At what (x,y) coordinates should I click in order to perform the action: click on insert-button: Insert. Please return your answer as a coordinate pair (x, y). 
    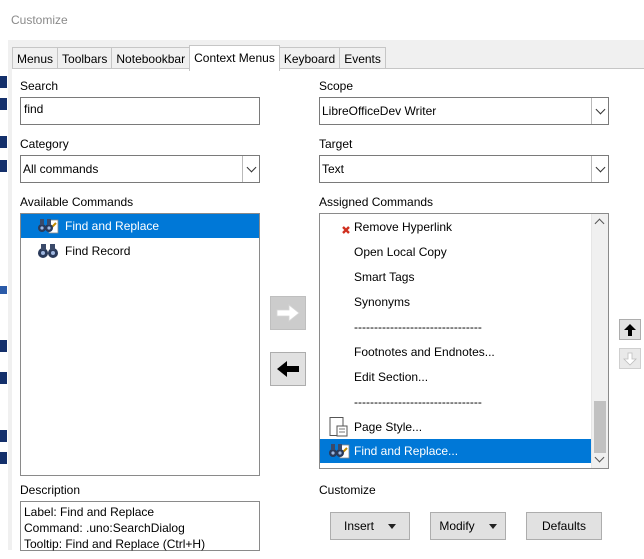
    Looking at the image, I should click on (370, 526).